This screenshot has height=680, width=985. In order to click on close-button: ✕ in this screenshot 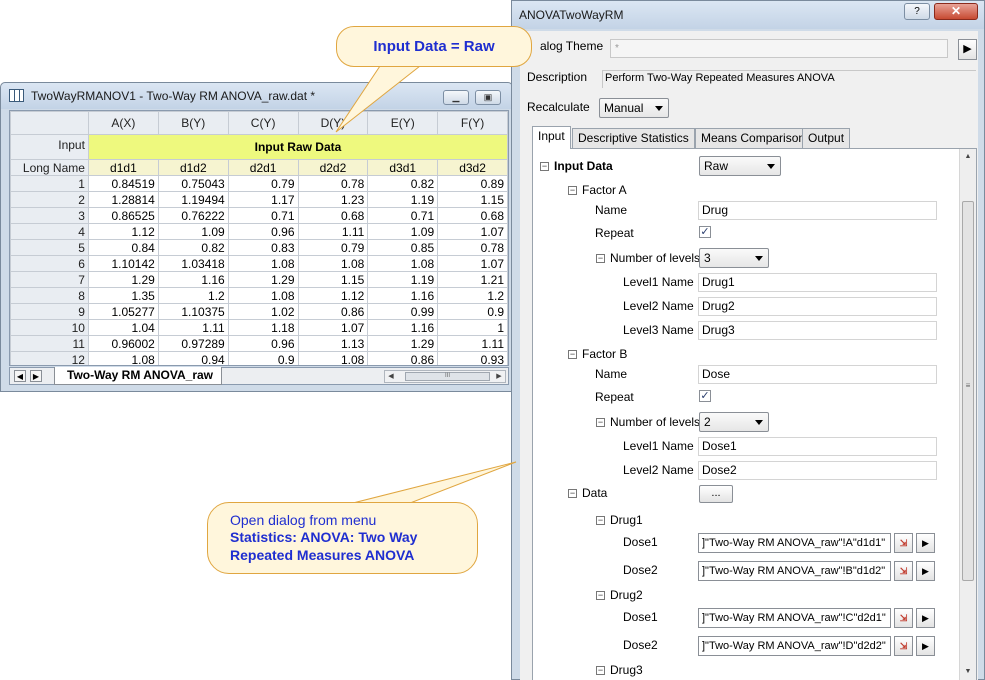, I will do `click(956, 11)`.